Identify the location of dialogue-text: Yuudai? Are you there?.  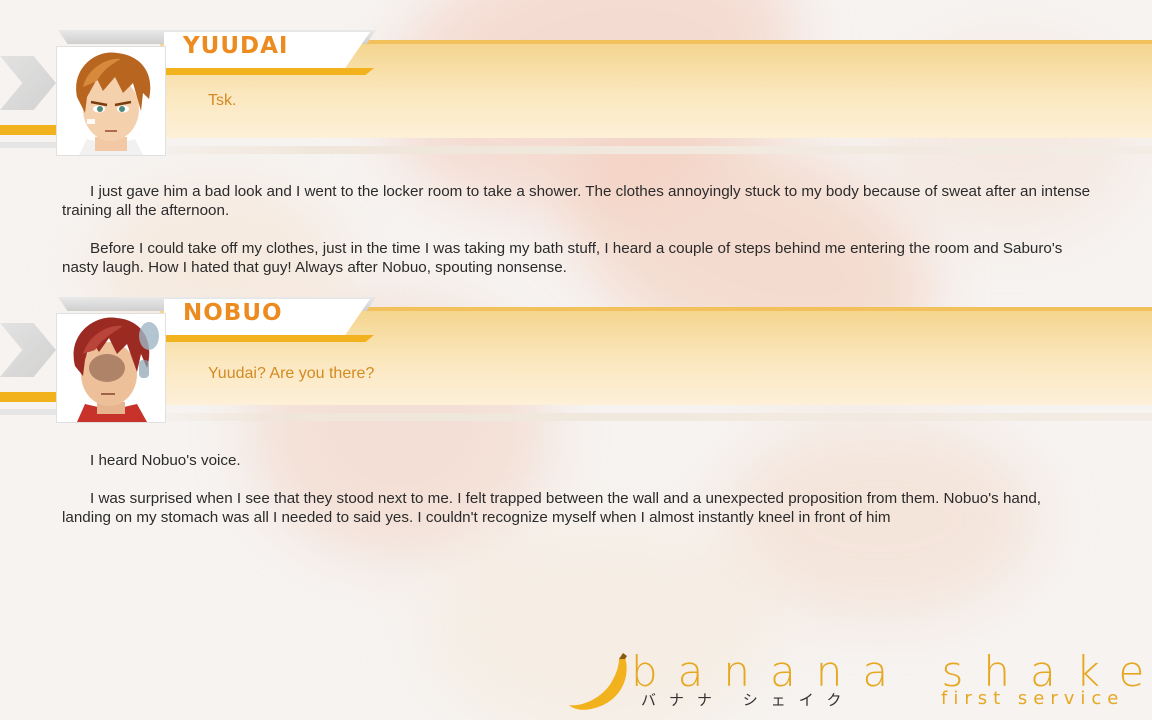
(291, 373).